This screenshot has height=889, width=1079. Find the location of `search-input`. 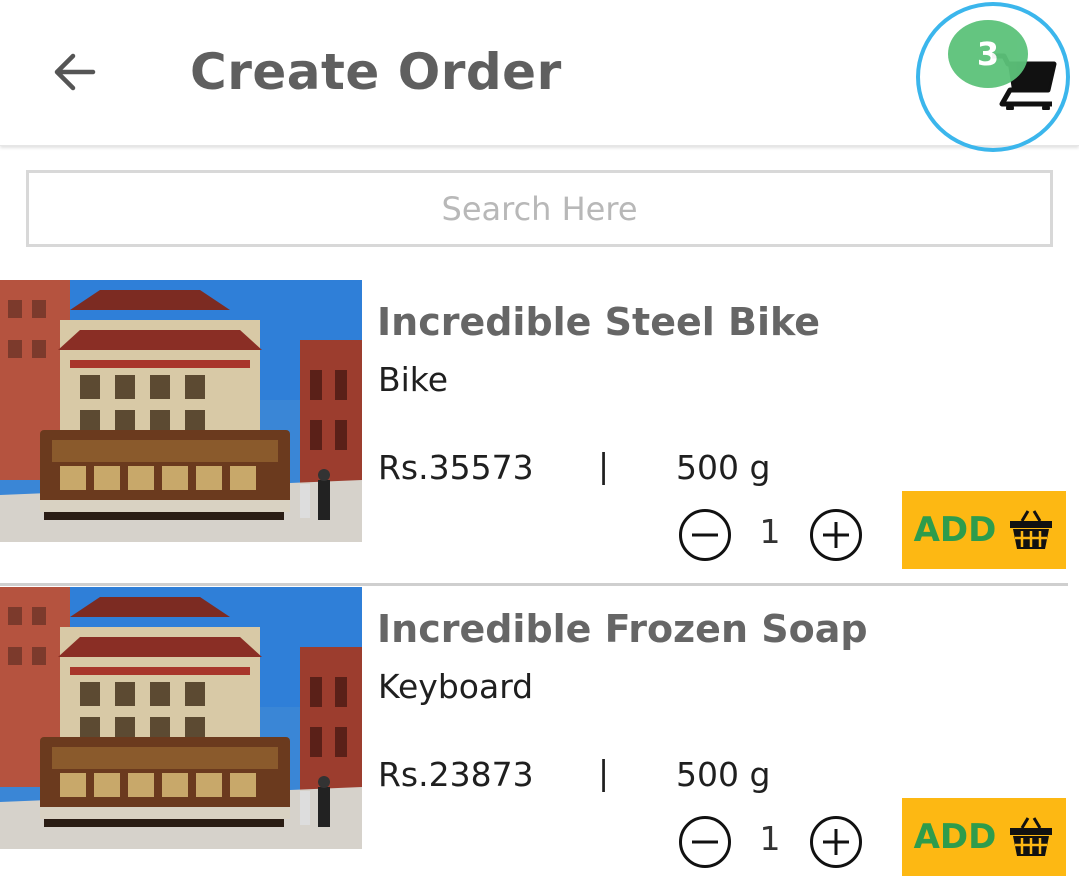

search-input is located at coordinates (539, 208).